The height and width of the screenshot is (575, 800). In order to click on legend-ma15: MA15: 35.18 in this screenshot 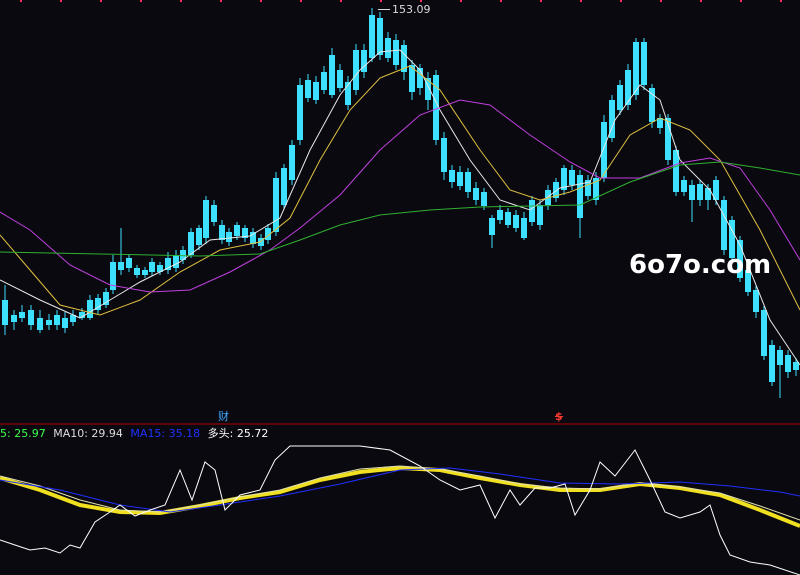, I will do `click(165, 433)`.